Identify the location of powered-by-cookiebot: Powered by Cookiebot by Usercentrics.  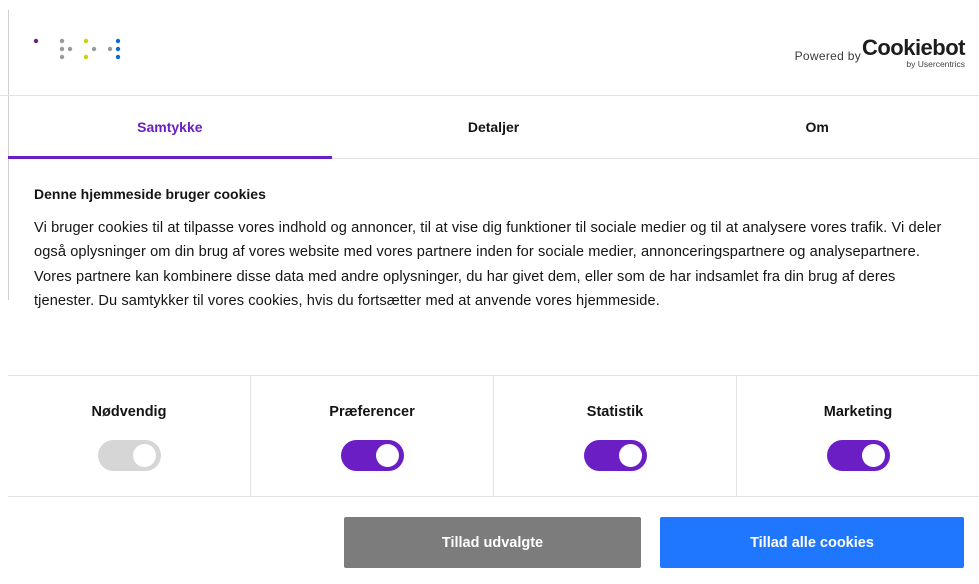
(880, 53).